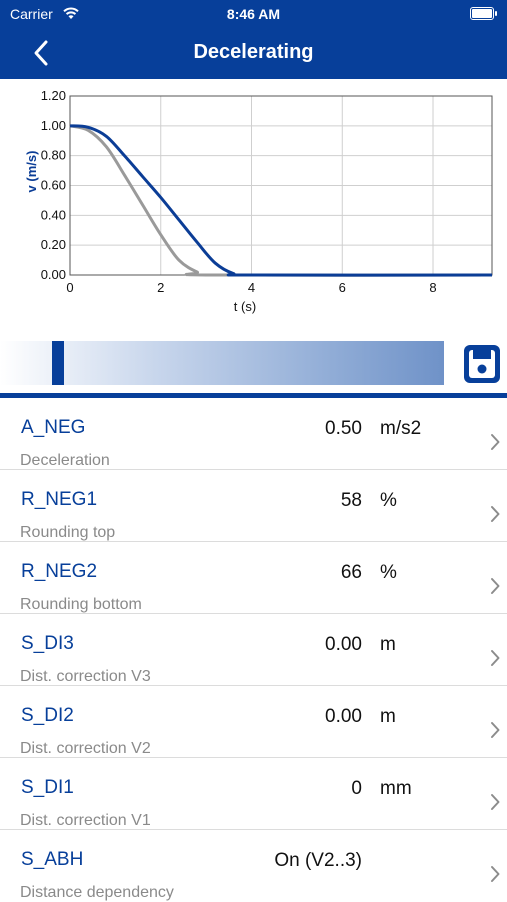  Describe the element at coordinates (47, 643) in the screenshot. I see `parameter-name: S_DI3` at that location.